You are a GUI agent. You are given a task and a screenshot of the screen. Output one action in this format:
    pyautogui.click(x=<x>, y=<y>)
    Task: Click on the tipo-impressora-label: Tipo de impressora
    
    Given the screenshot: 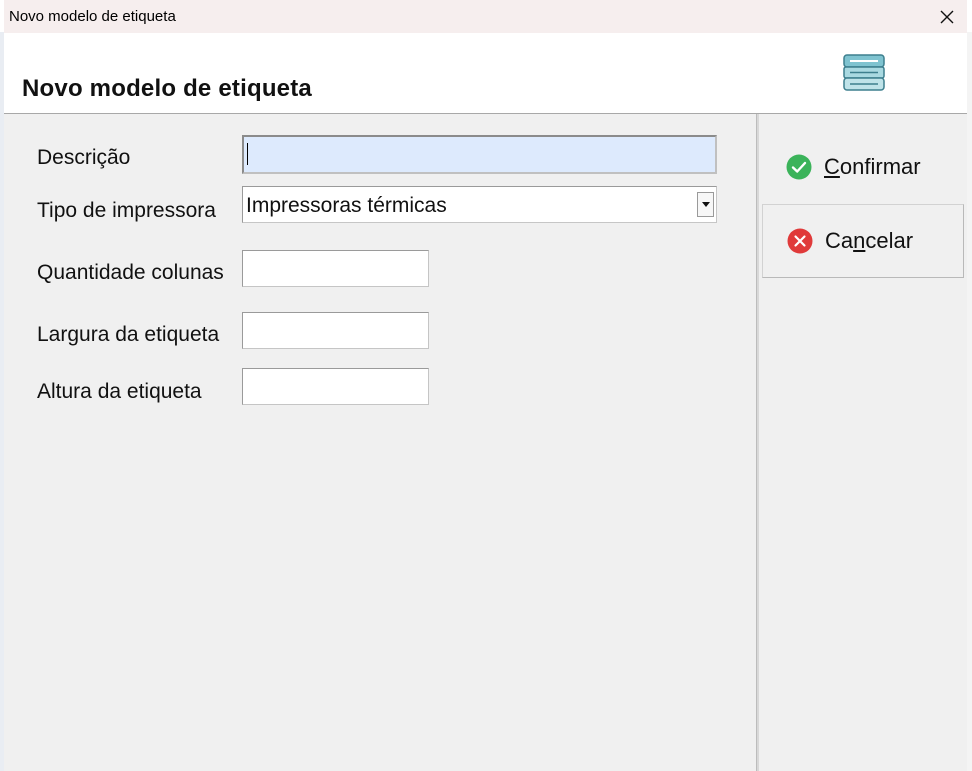 What is the action you would take?
    pyautogui.click(x=126, y=210)
    